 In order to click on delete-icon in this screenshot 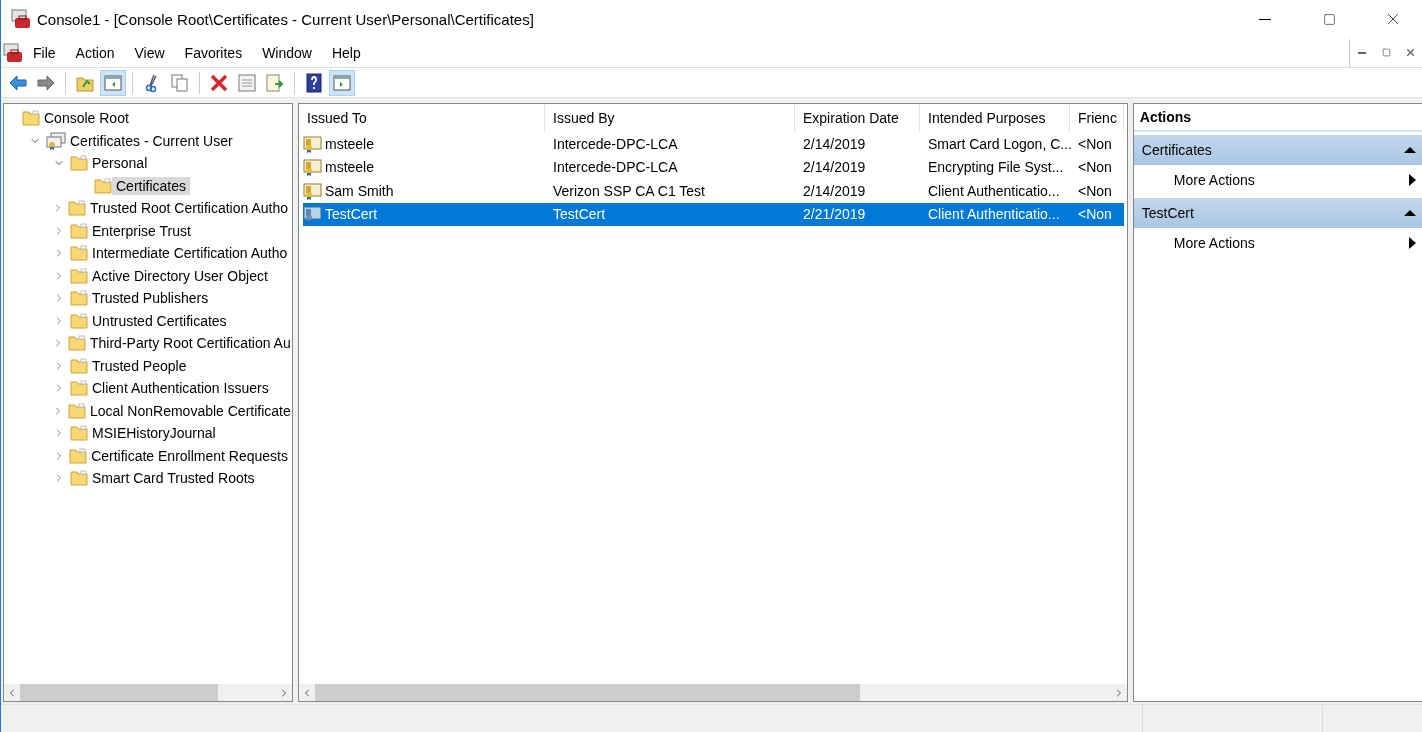, I will do `click(219, 82)`.